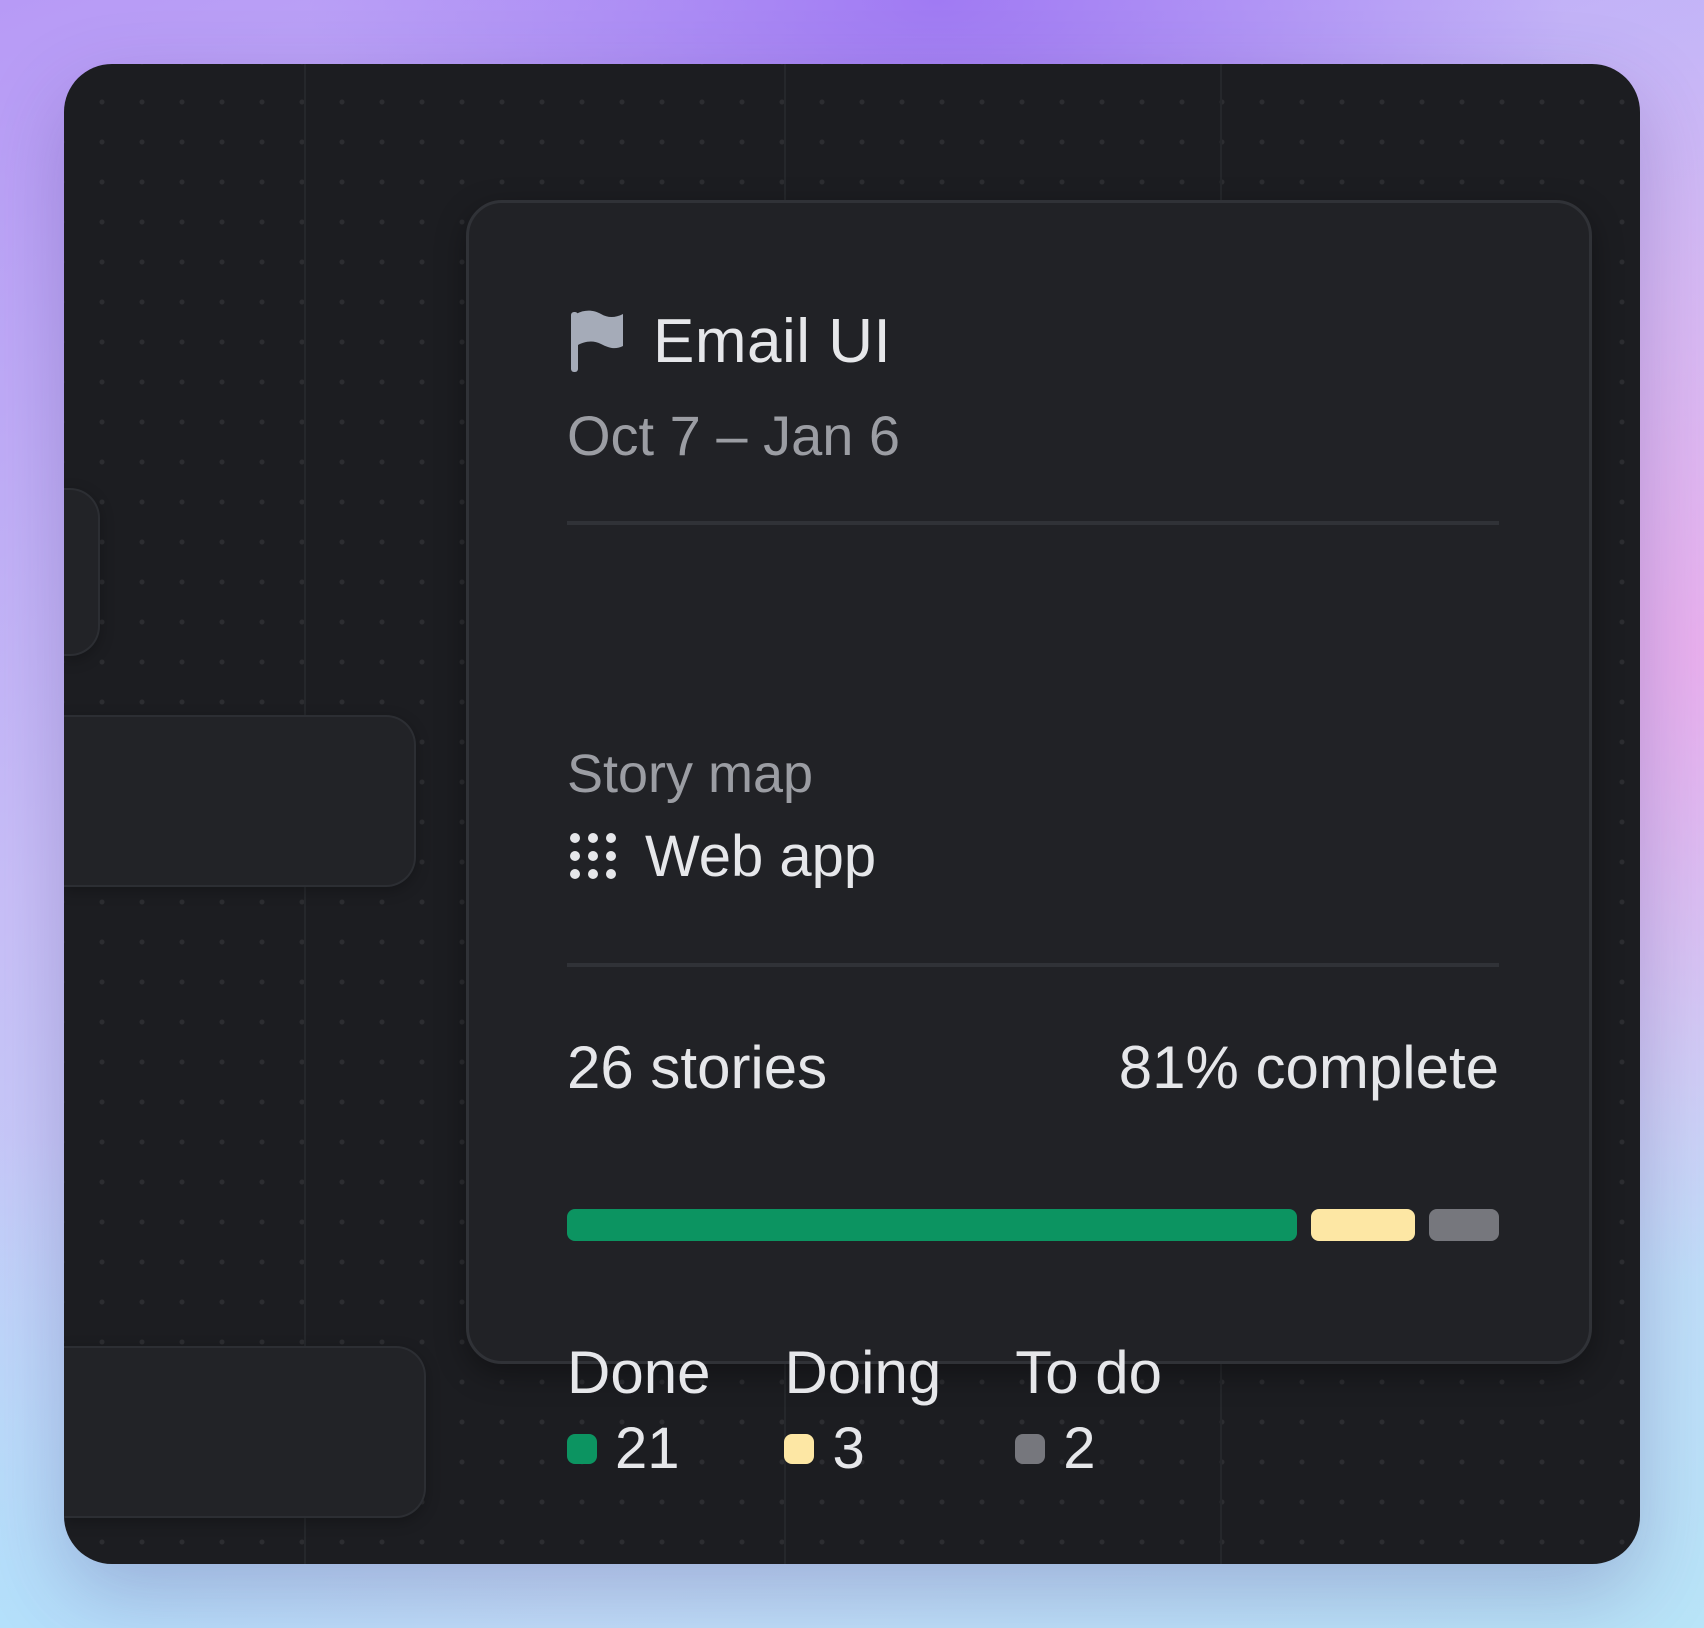 The width and height of the screenshot is (1704, 1628). What do you see at coordinates (1088, 1407) in the screenshot?
I see `legend-todo: To do 2` at bounding box center [1088, 1407].